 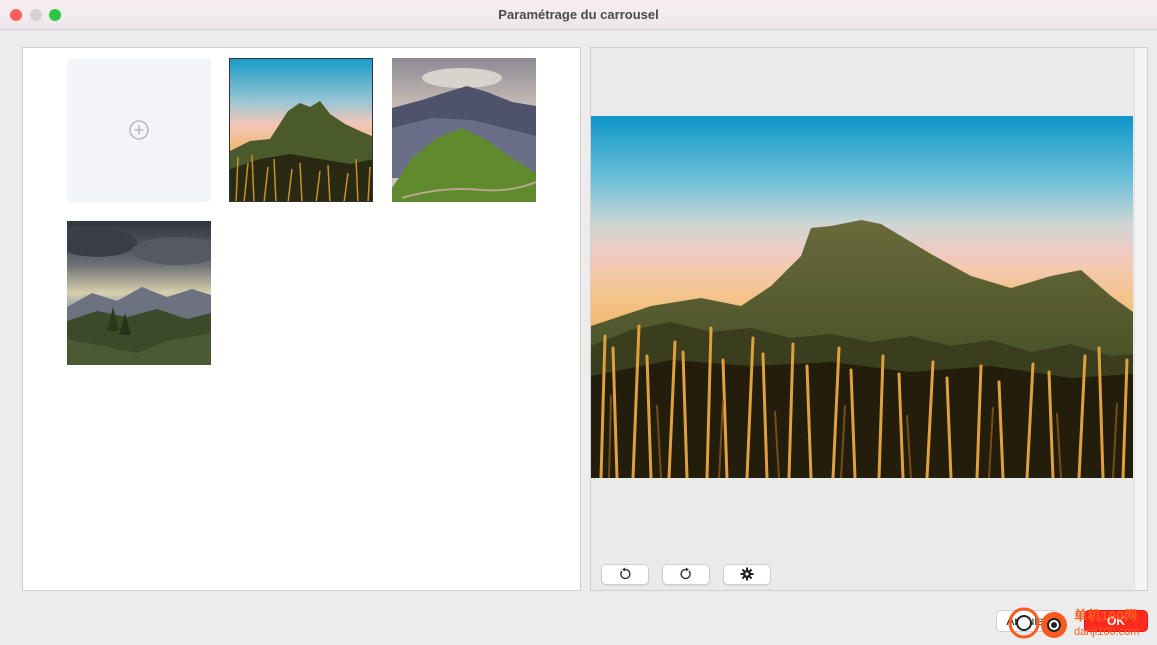 I want to click on plus-circle-icon, so click(x=139, y=130).